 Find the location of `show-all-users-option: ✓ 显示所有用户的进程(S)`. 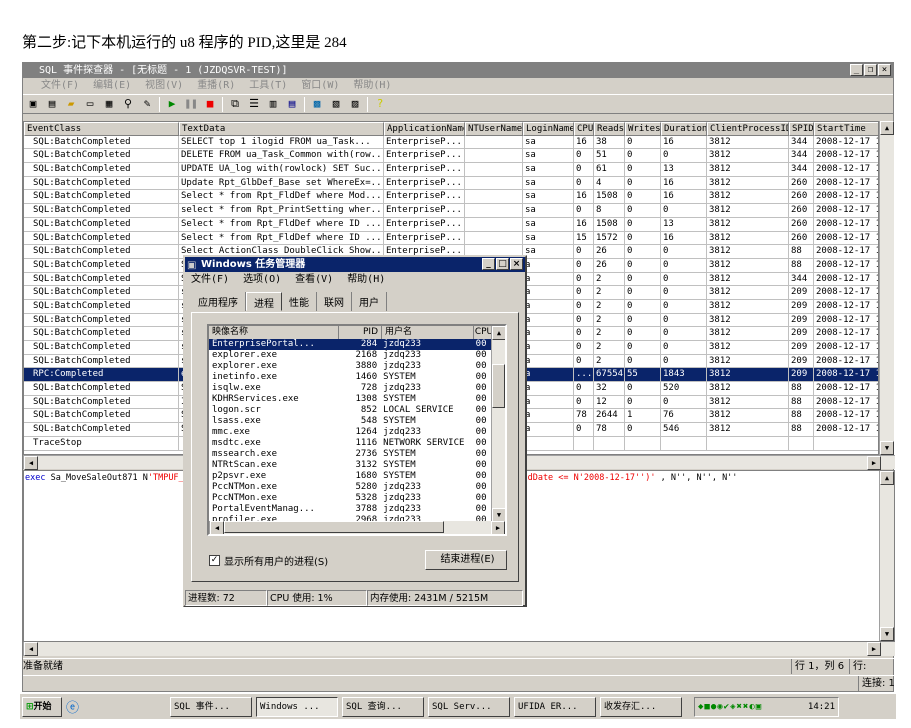

show-all-users-option: ✓ 显示所有用户的进程(S) is located at coordinates (268, 560).